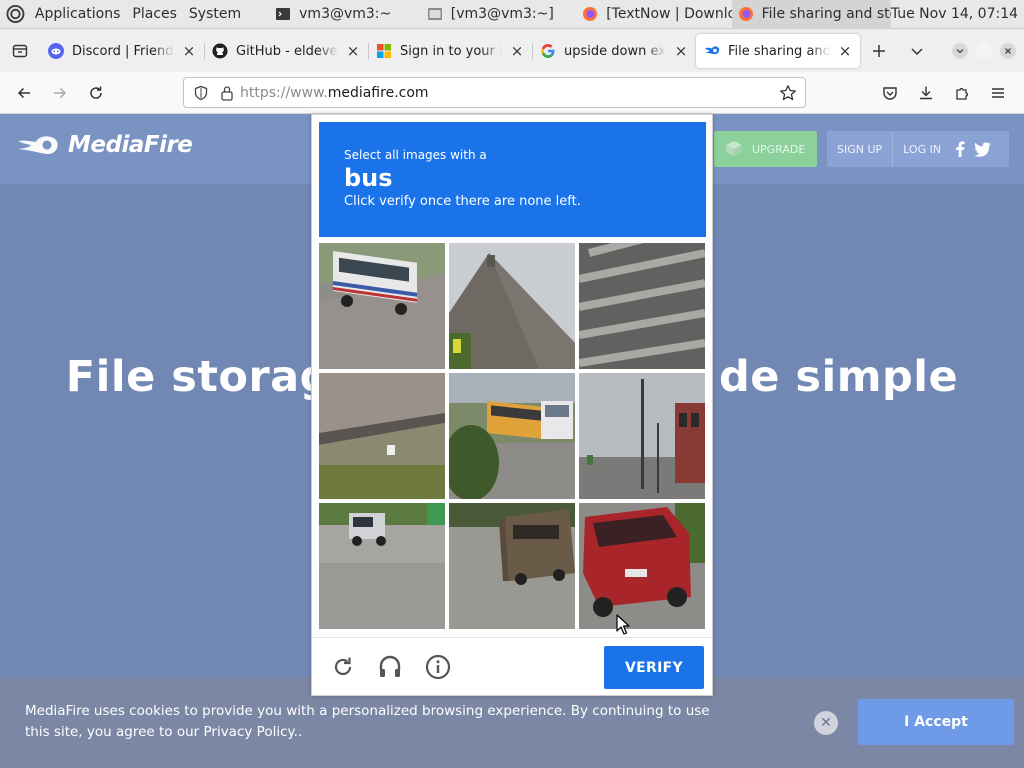 The width and height of the screenshot is (1024, 768). I want to click on tab-mediafire: File sharing and storage ×, so click(778, 51).